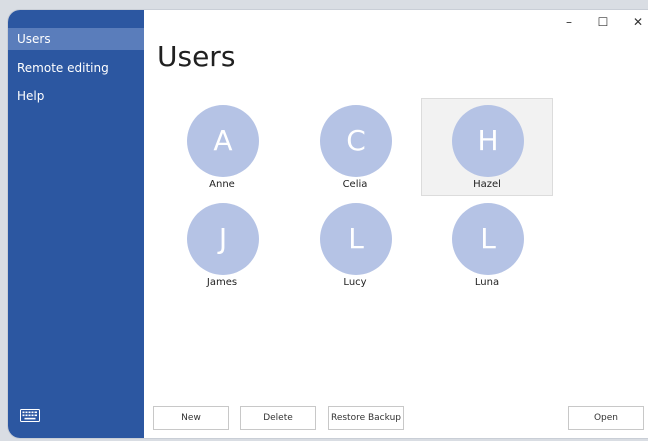 The width and height of the screenshot is (648, 441). Describe the element at coordinates (638, 22) in the screenshot. I see `close-button: ✕` at that location.